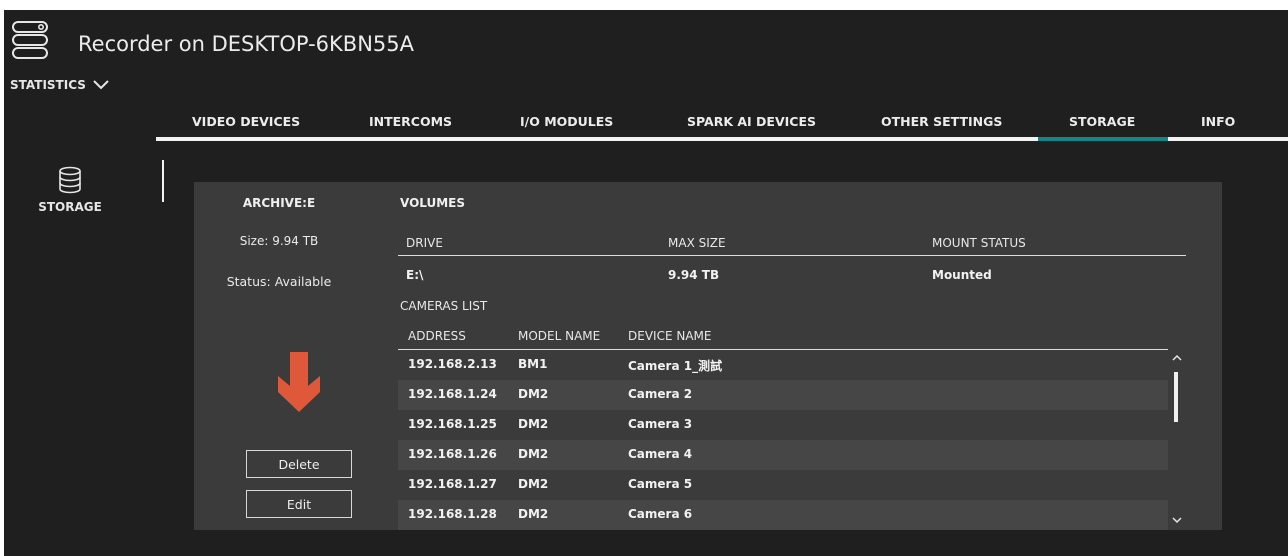 The image size is (1288, 556). Describe the element at coordinates (660, 454) in the screenshot. I see `camera-device: Camera 4` at that location.